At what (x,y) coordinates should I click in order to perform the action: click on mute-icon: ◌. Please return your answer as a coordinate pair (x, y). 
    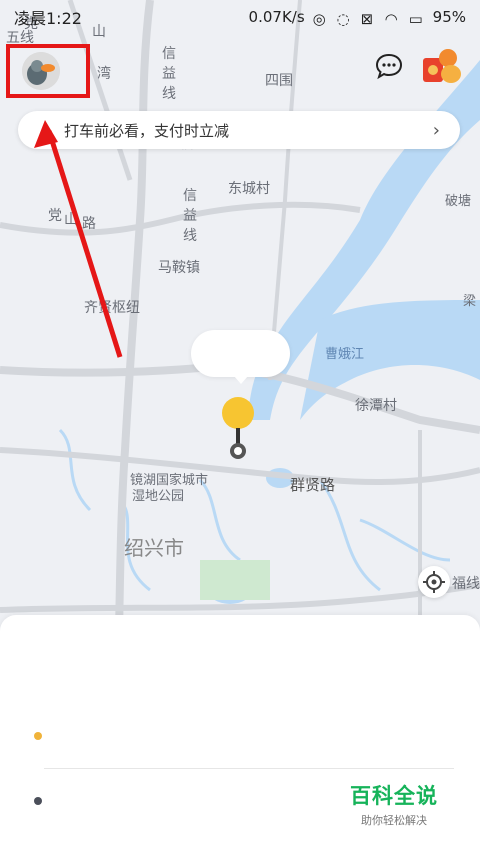
    Looking at the image, I should click on (343, 19).